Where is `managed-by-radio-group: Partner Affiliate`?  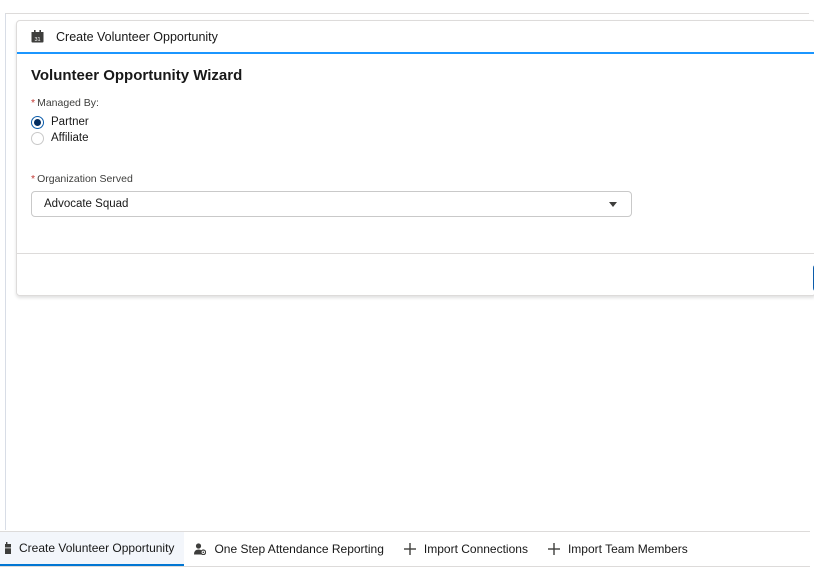 managed-by-radio-group: Partner Affiliate is located at coordinates (416, 130).